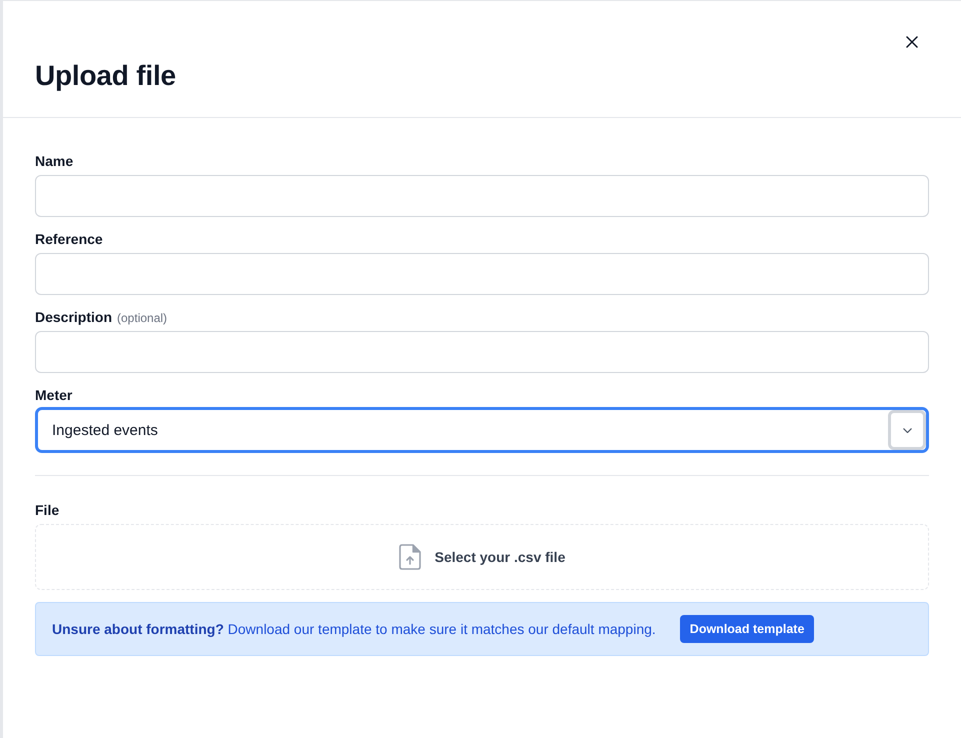 Image resolution: width=961 pixels, height=738 pixels. What do you see at coordinates (142, 318) in the screenshot?
I see `optional-hint: (optional)` at bounding box center [142, 318].